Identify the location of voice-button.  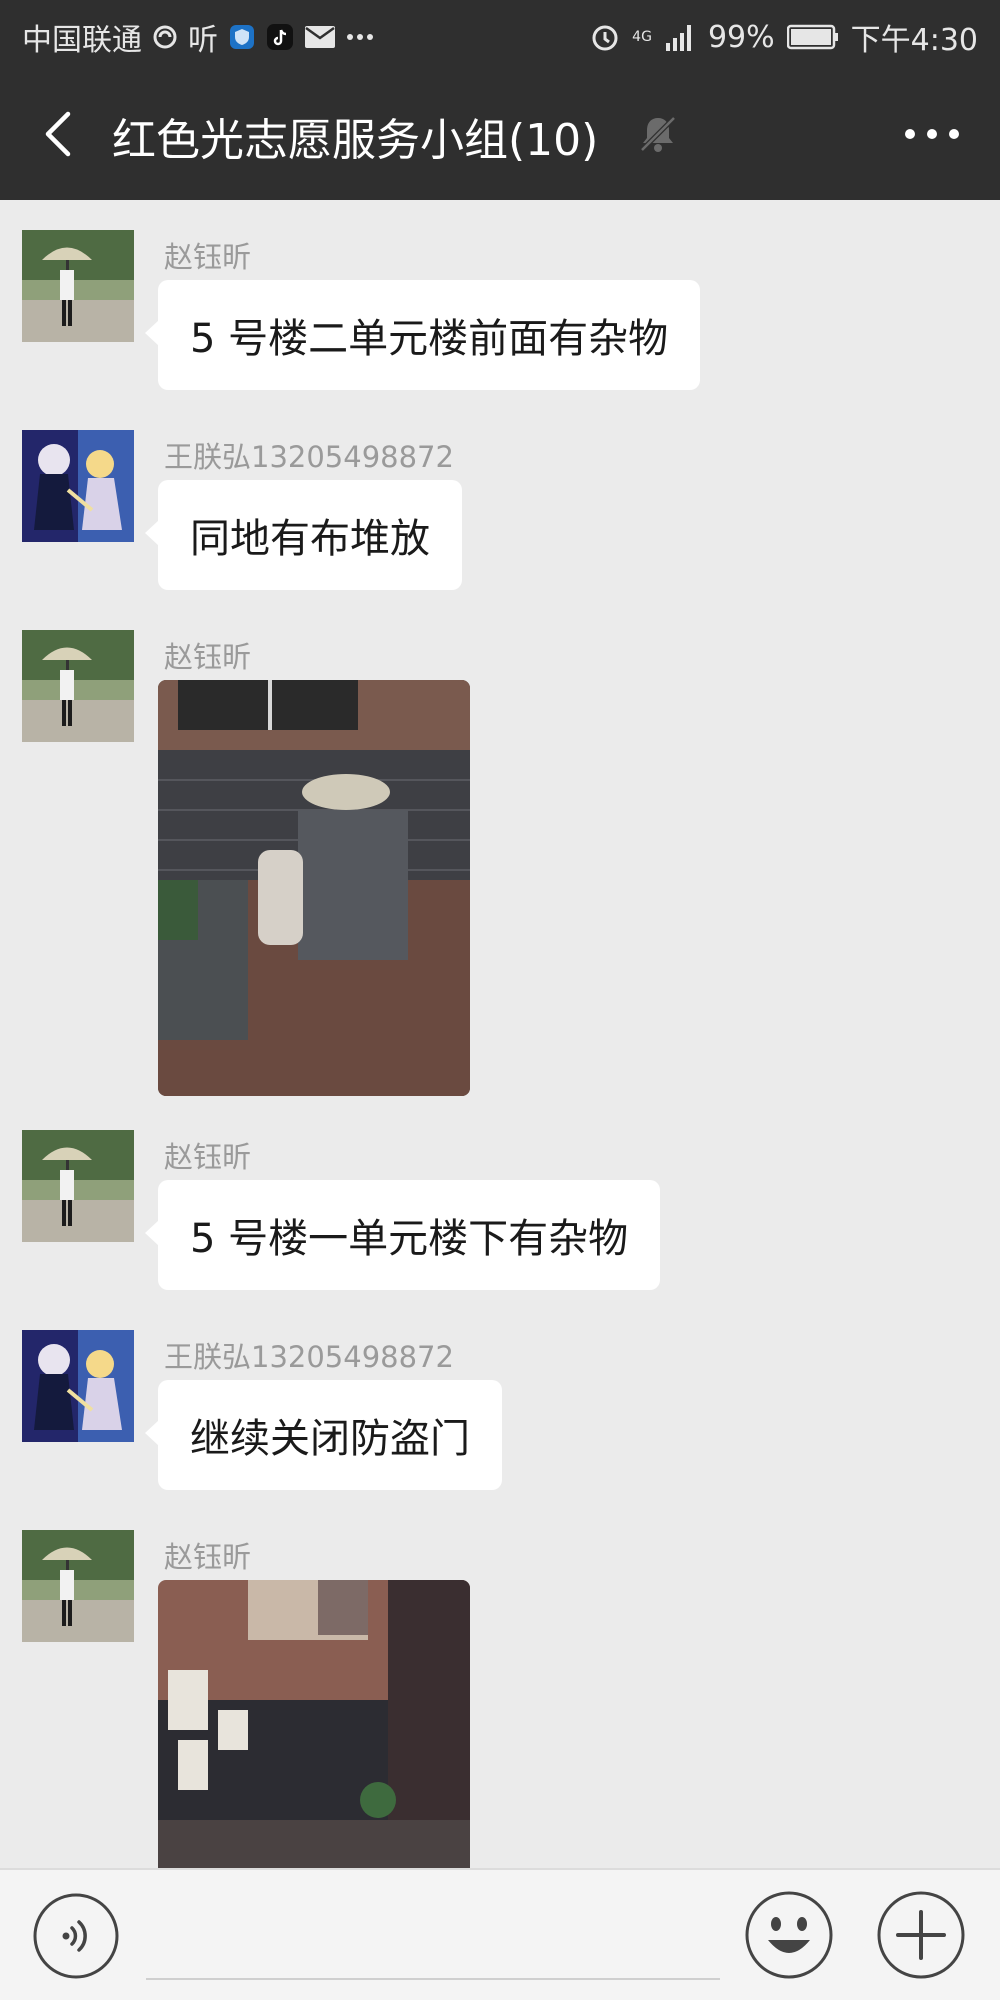
(76, 1936).